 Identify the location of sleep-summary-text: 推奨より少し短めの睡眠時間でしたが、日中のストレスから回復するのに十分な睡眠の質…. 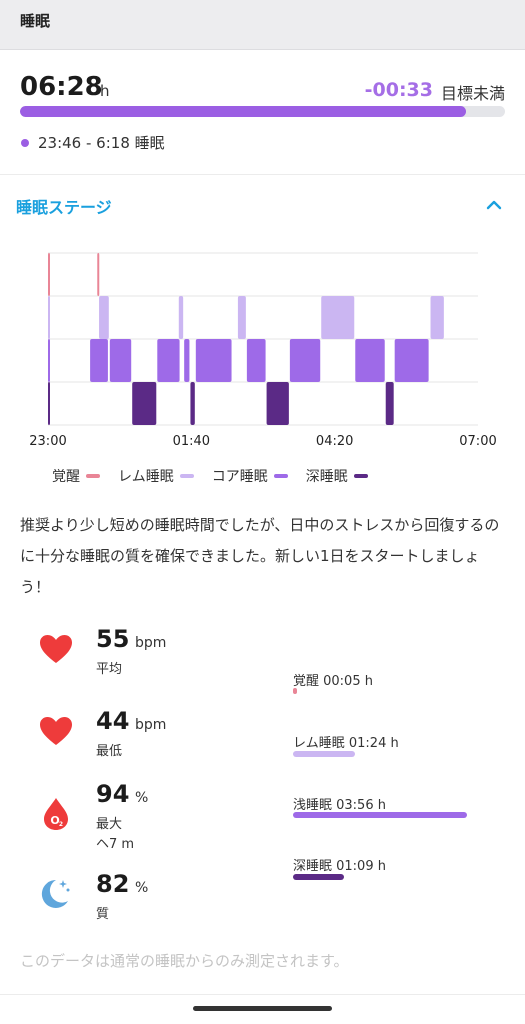
(260, 556).